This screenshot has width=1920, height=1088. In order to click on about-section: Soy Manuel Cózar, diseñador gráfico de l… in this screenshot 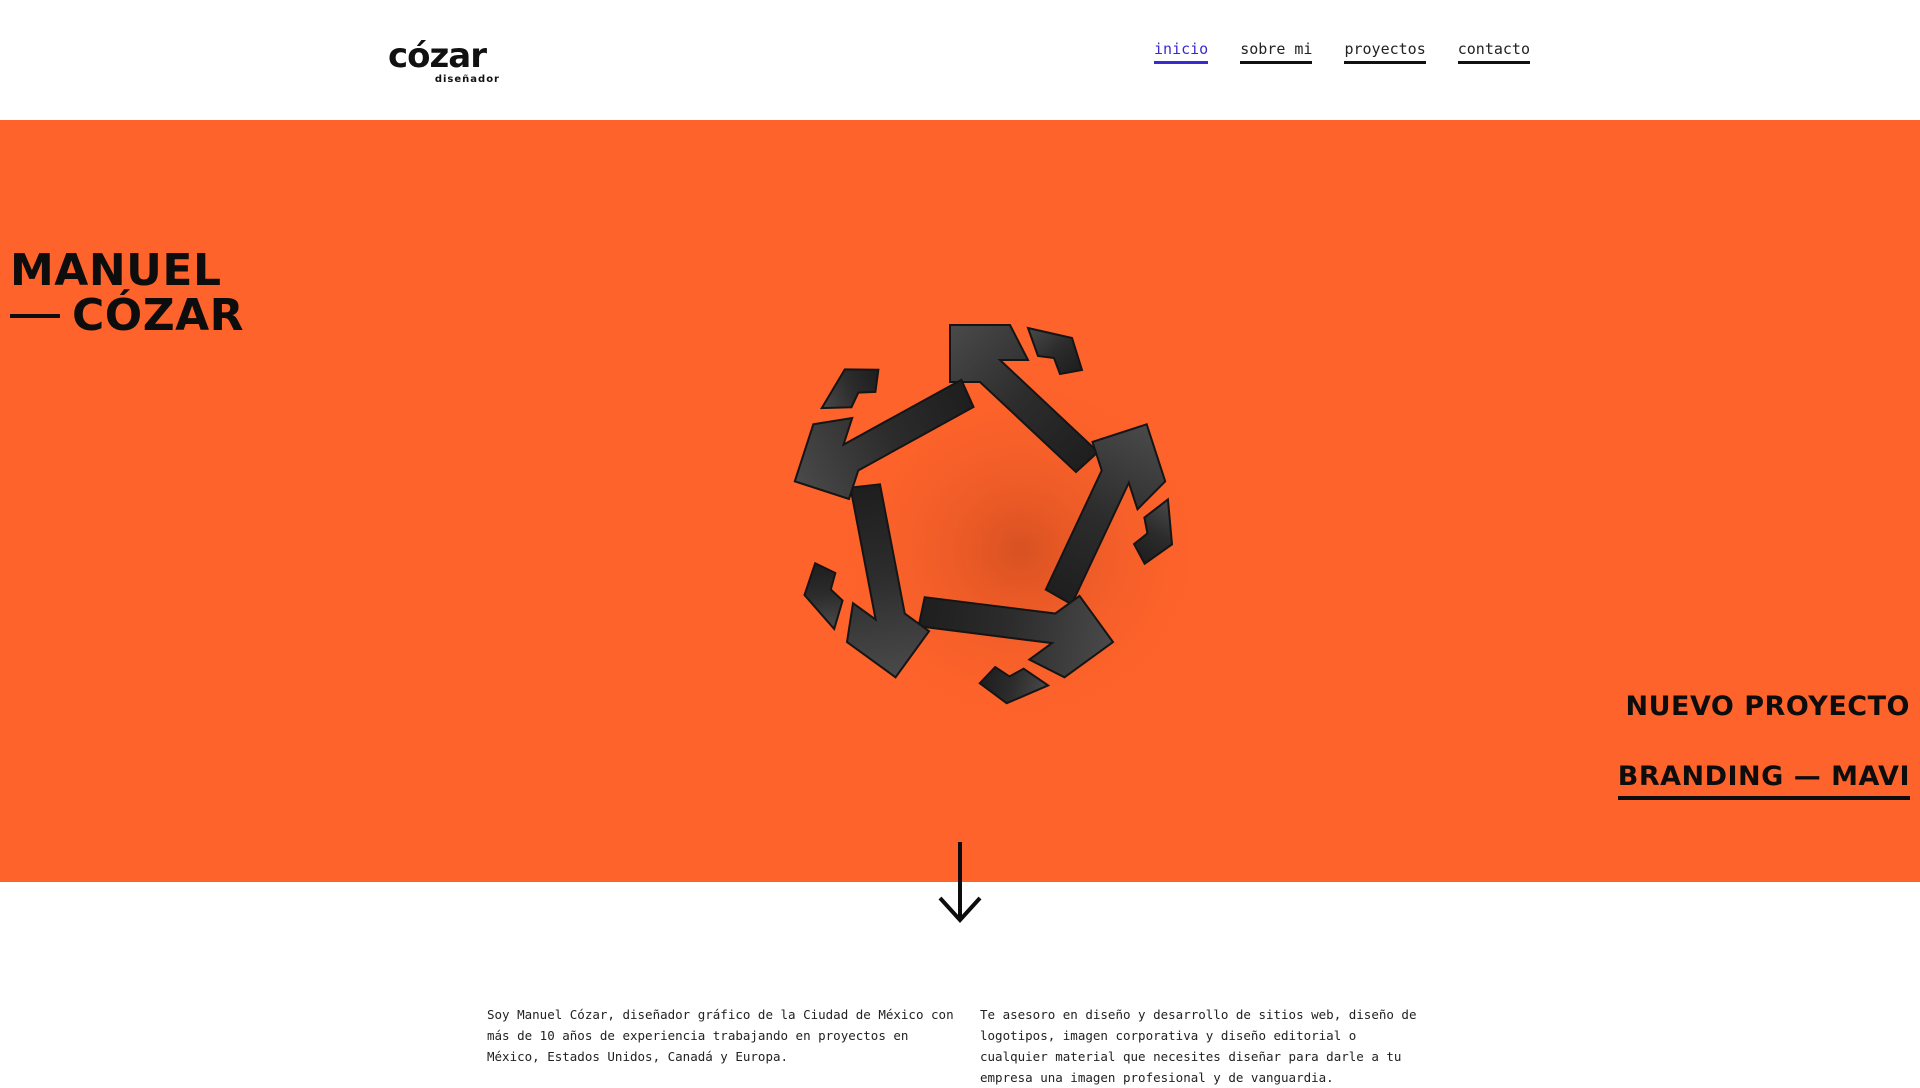, I will do `click(960, 1037)`.